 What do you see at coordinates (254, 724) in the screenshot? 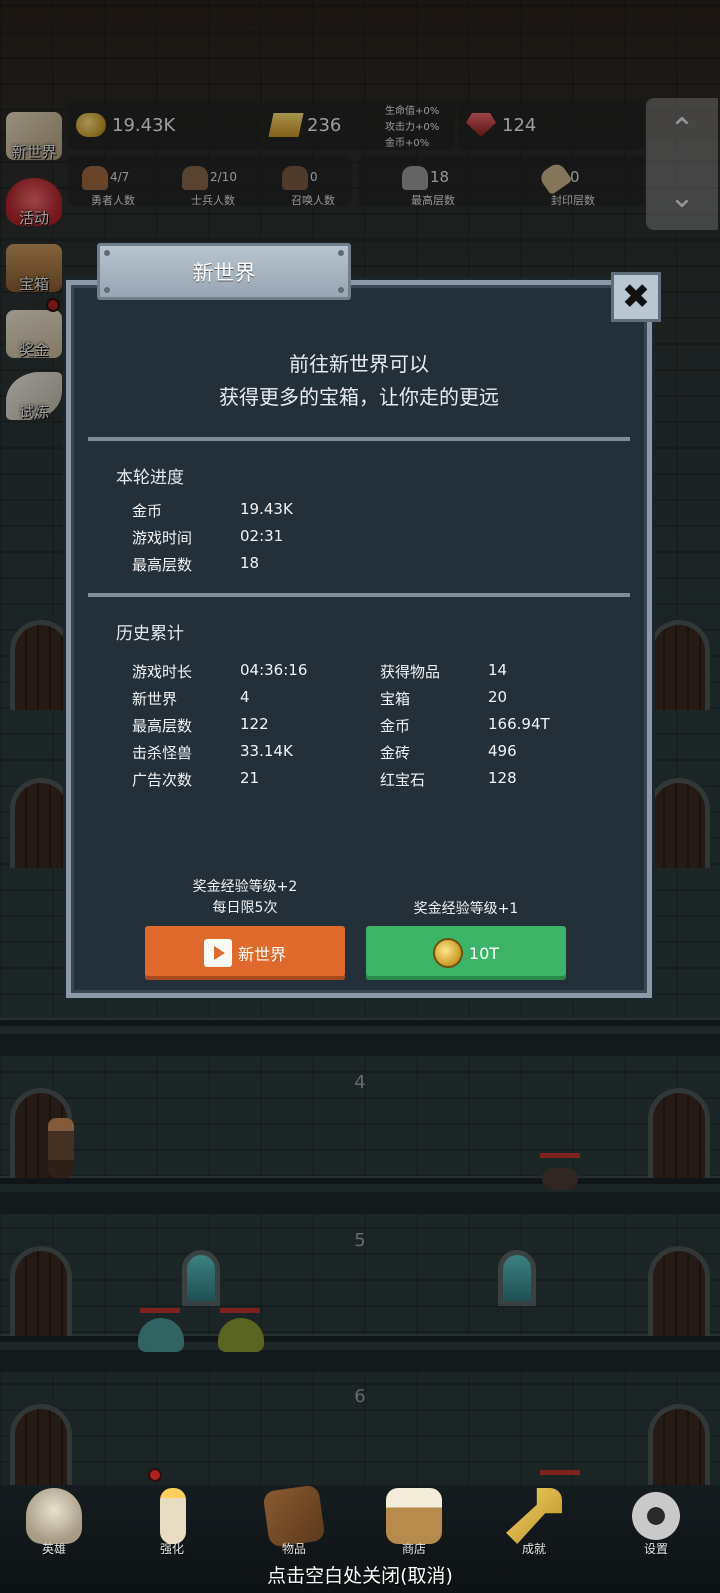
I see `stat-value: 122` at bounding box center [254, 724].